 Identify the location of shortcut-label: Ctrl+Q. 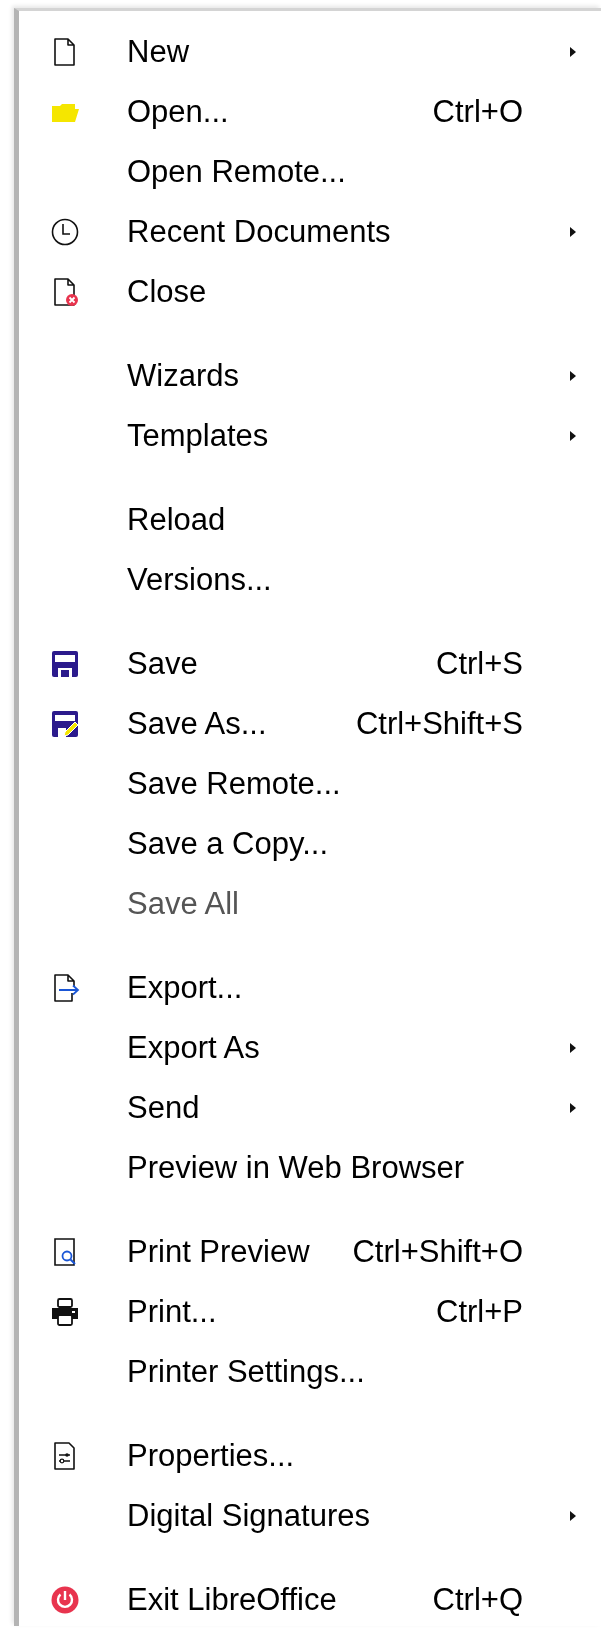
(477, 1600).